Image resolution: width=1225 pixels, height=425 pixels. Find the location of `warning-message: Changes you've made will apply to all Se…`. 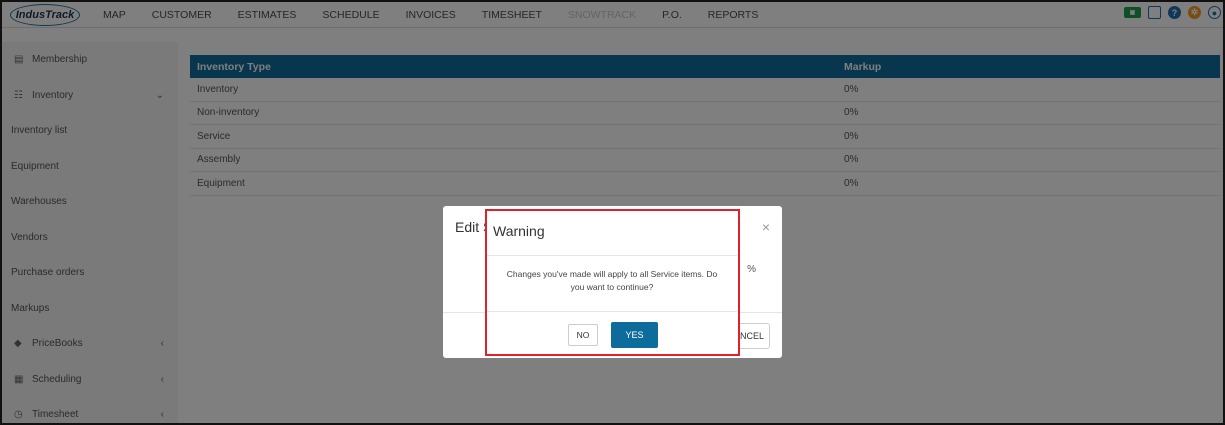

warning-message: Changes you've made will apply to all Se… is located at coordinates (612, 280).